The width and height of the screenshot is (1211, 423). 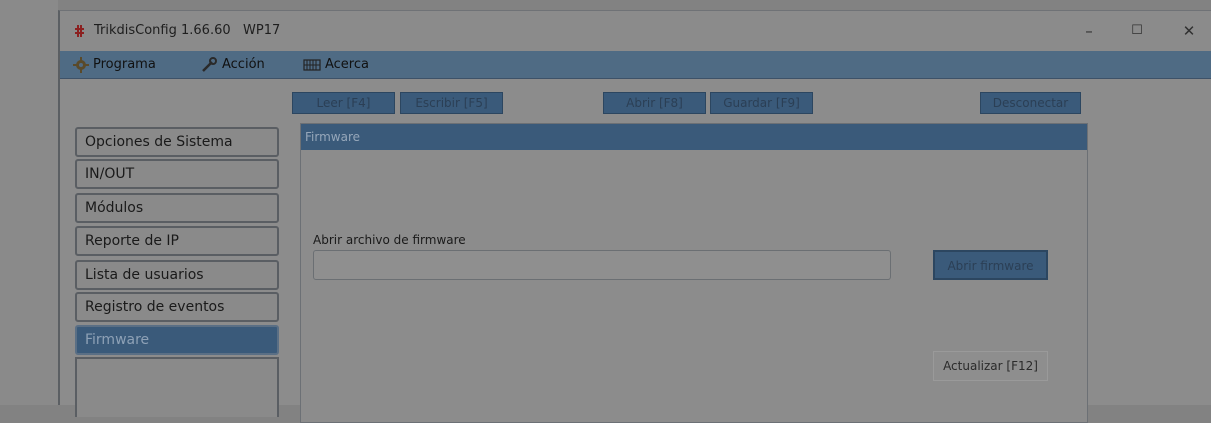 What do you see at coordinates (177, 275) in the screenshot?
I see `sidebar-item-lista-de-usuarios: Lista de usuarios` at bounding box center [177, 275].